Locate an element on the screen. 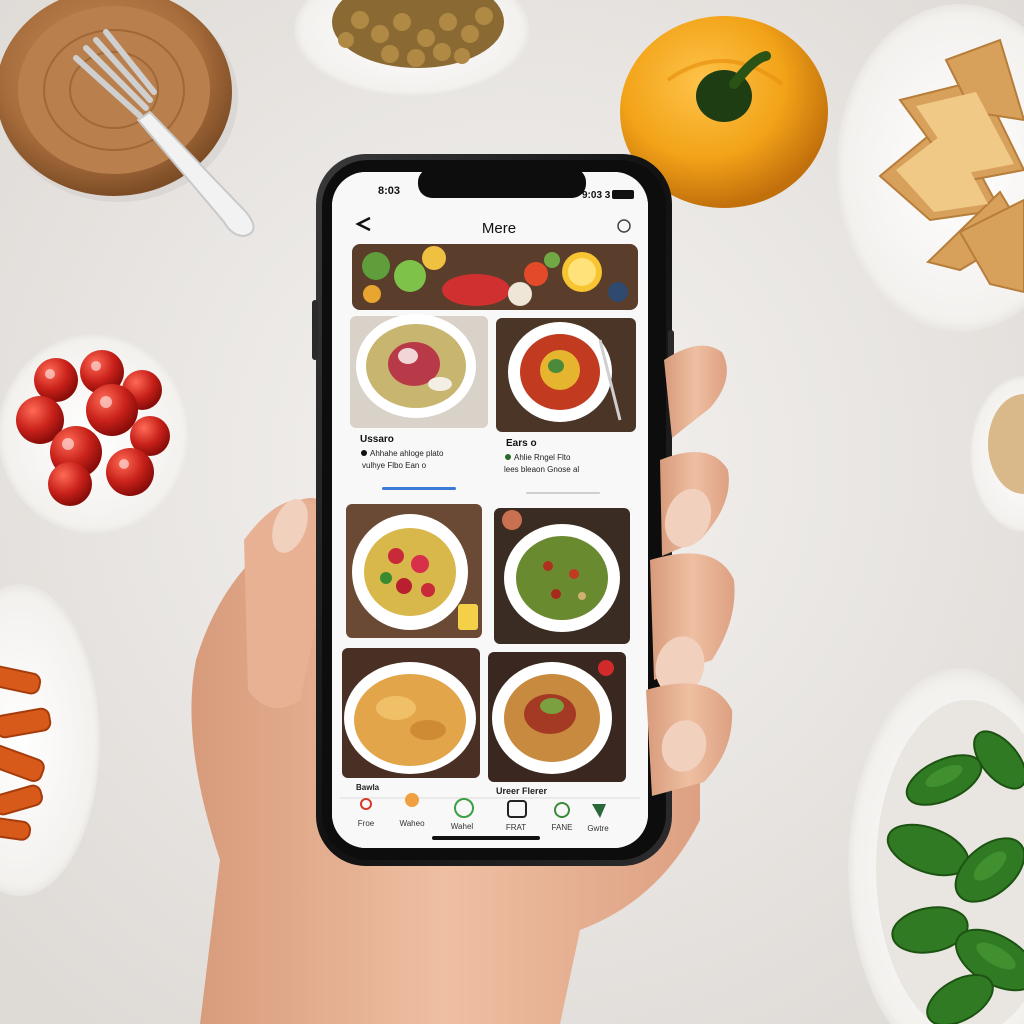 This screenshot has height=1024, width=1024. card-2-line1: Ahlie Rngel Flto is located at coordinates (542, 457).